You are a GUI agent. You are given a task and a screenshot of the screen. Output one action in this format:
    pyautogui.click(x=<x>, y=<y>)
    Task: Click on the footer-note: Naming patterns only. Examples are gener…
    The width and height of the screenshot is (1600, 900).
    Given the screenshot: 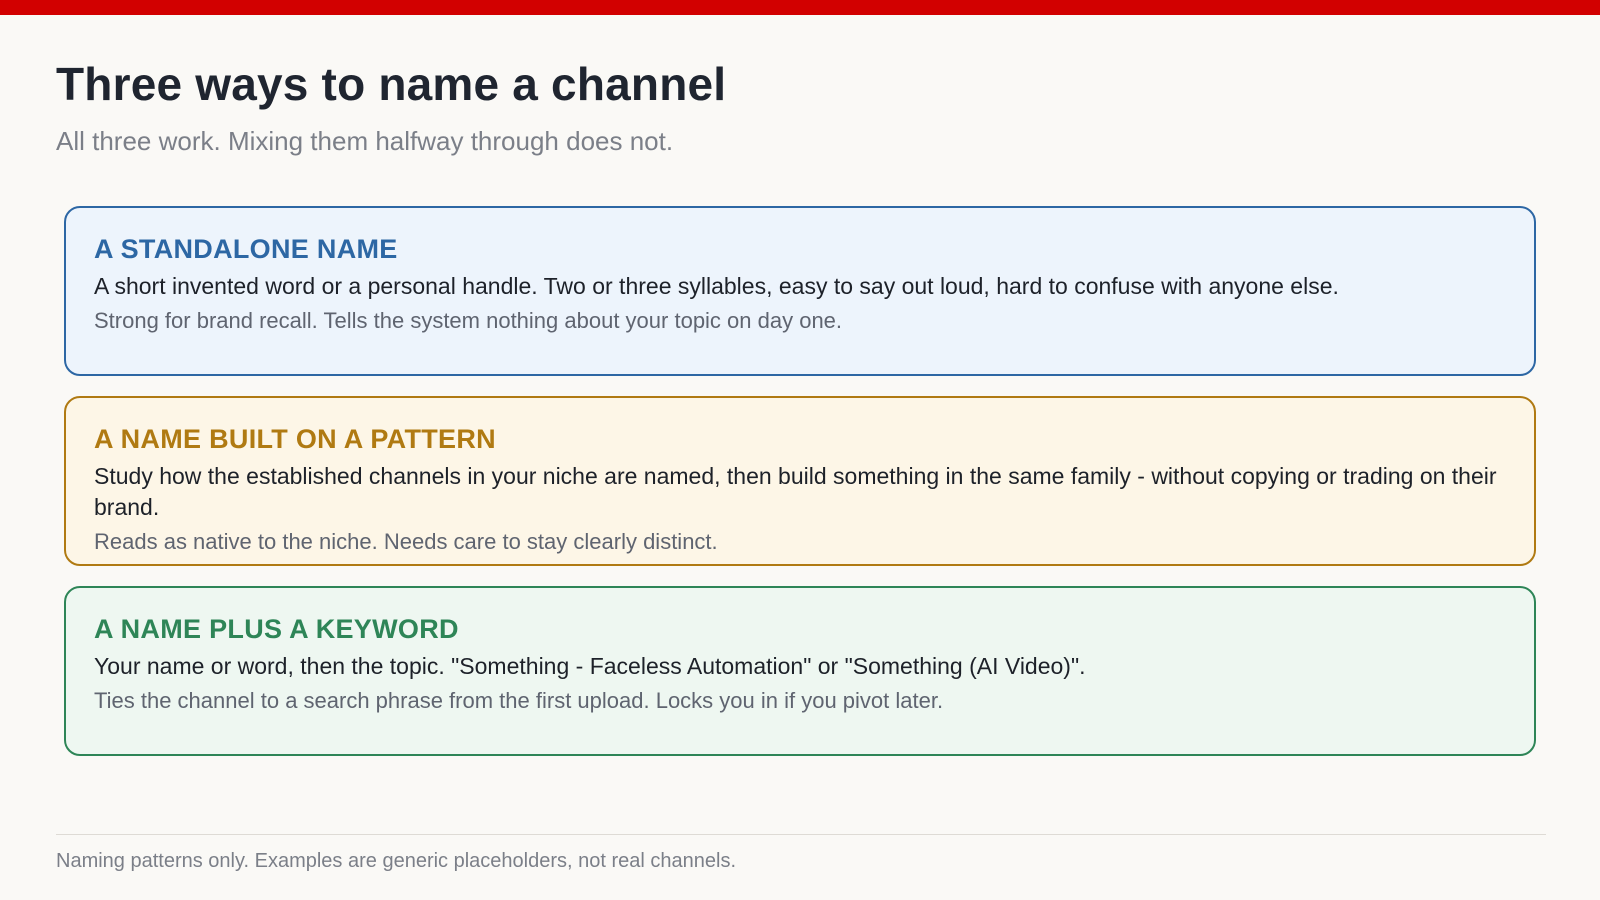 What is the action you would take?
    pyautogui.click(x=396, y=861)
    